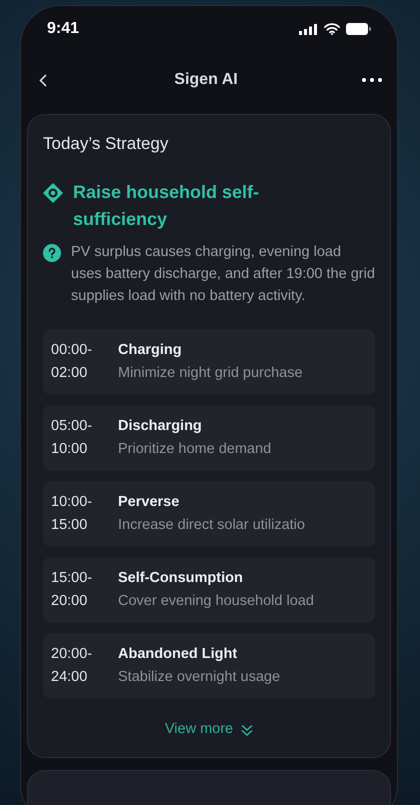 The image size is (420, 805). I want to click on time-range: 00:00- 02:00, so click(72, 362).